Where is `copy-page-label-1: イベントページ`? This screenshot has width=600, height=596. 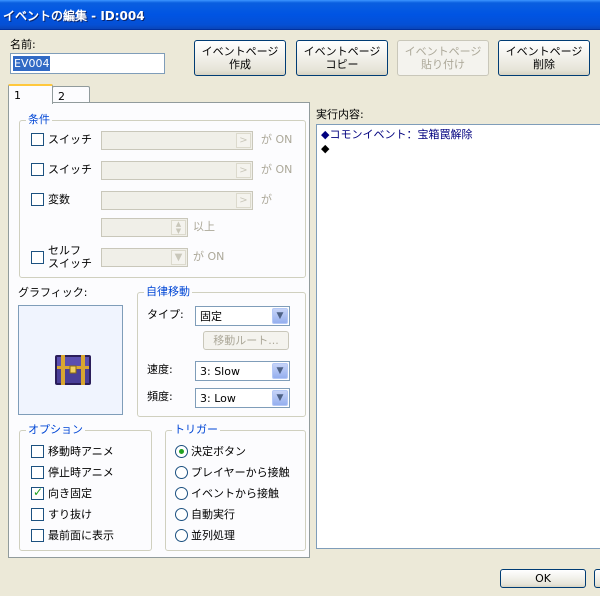
copy-page-label-1: イベントページ is located at coordinates (342, 51).